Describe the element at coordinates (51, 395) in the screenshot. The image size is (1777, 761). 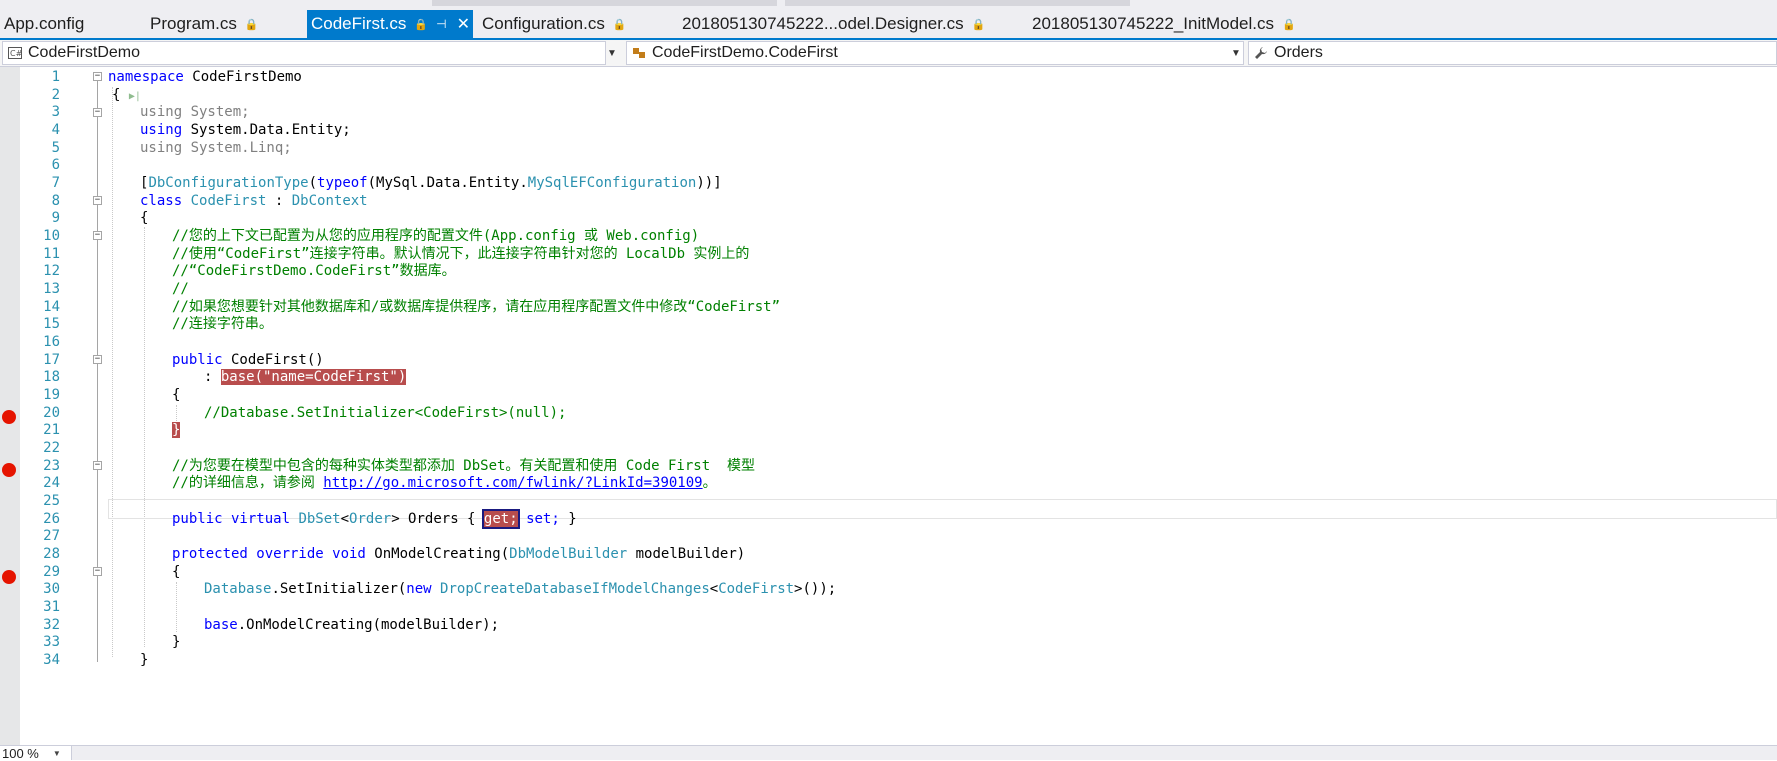
I see `line-number: 19` at that location.